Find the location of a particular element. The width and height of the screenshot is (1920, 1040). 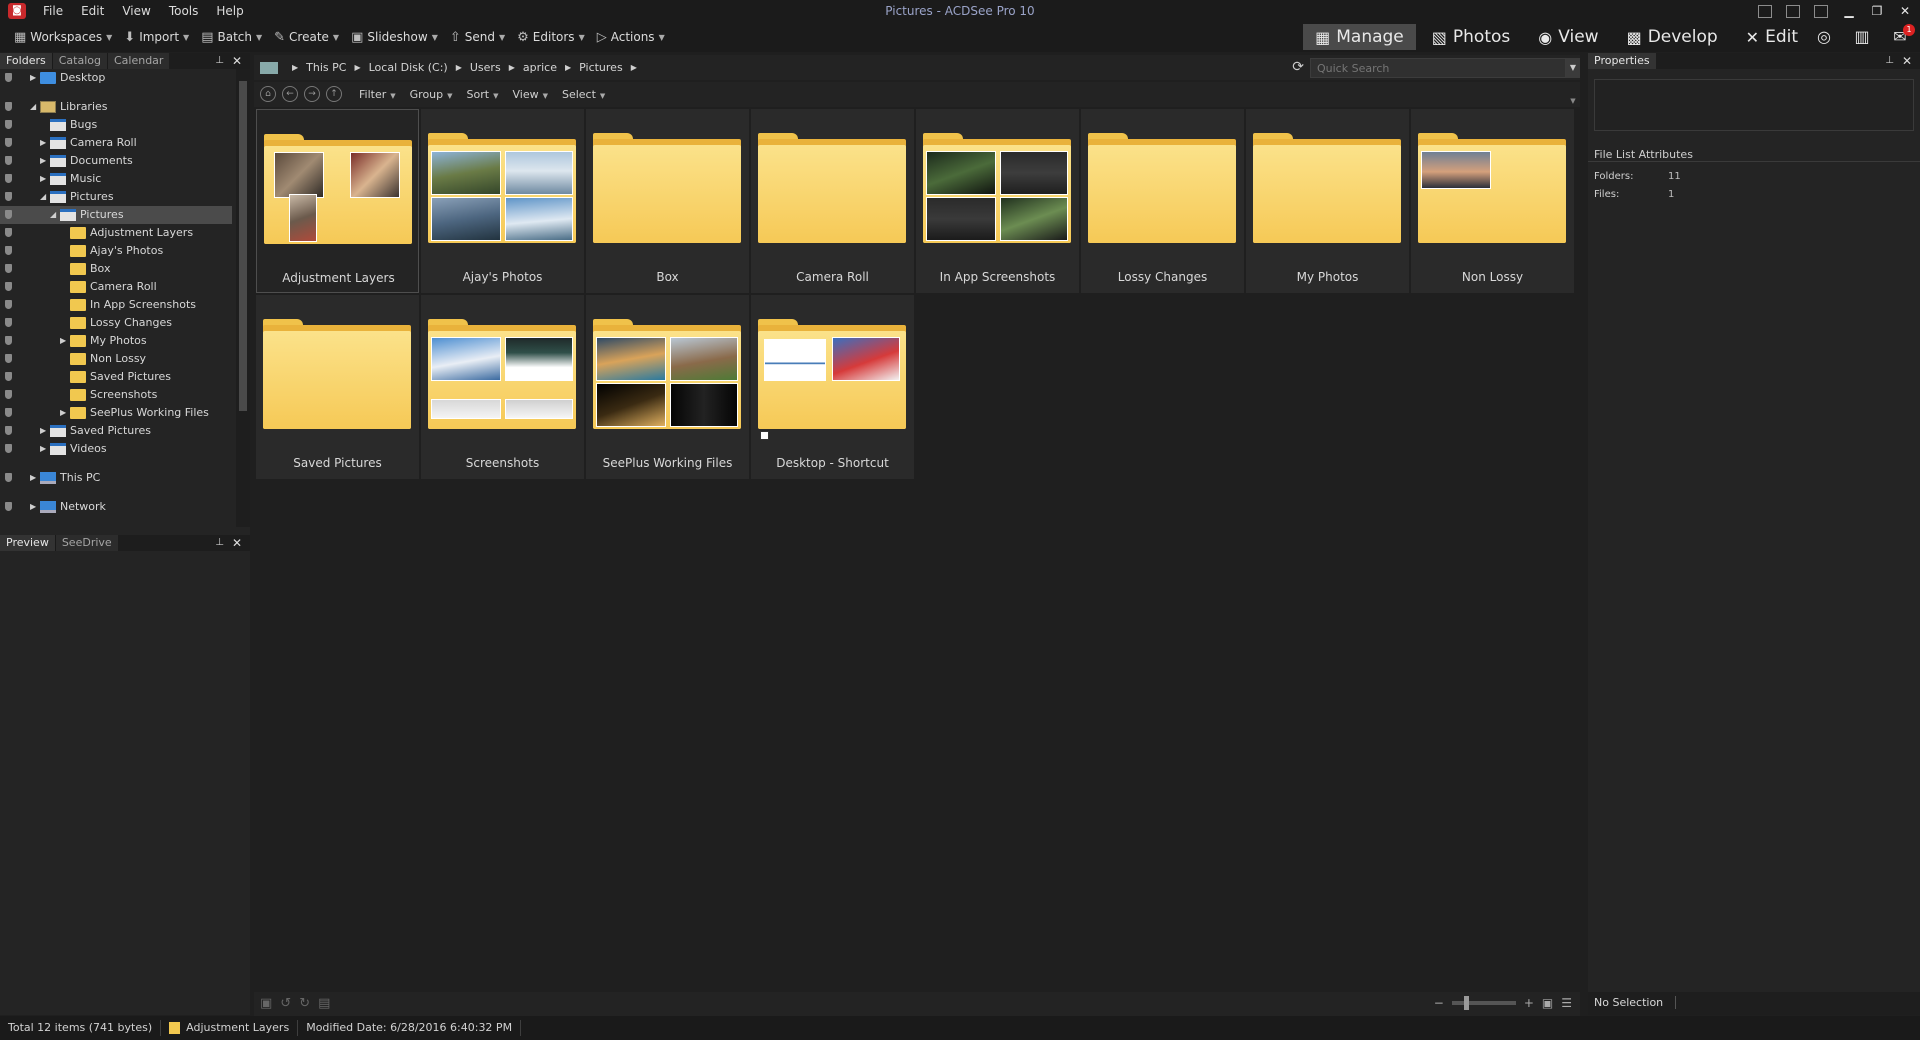

breadcrumb-item: Pictures is located at coordinates (601, 67).